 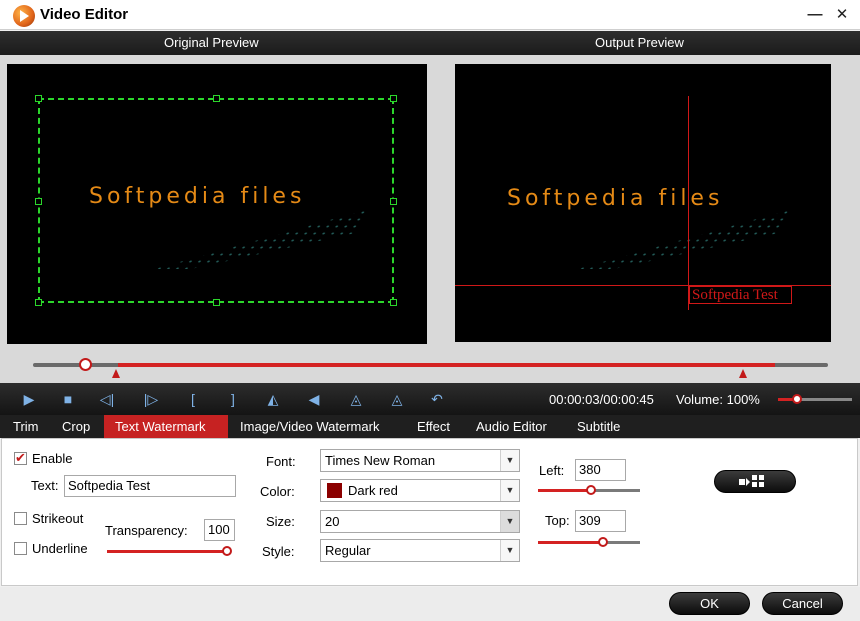 I want to click on watermark-preview-text: Softpedia Test, so click(x=740, y=295).